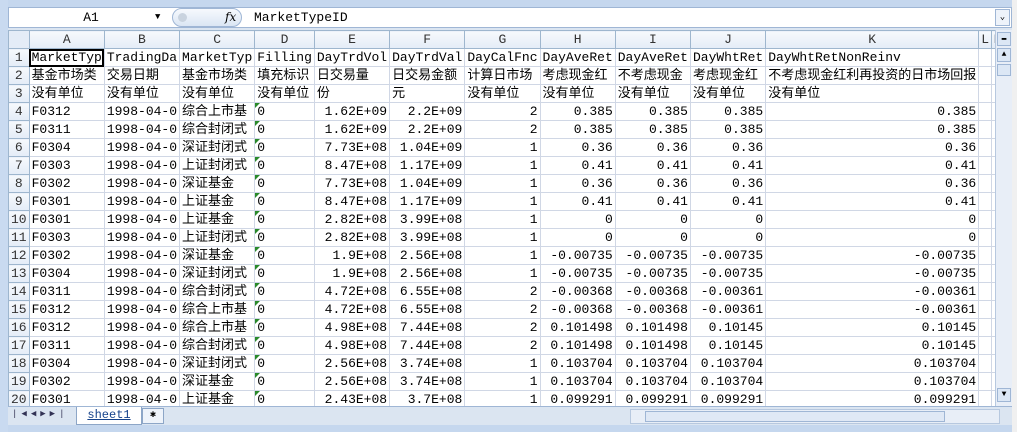 The image size is (1017, 432). I want to click on cell-A4: F0312, so click(66, 111).